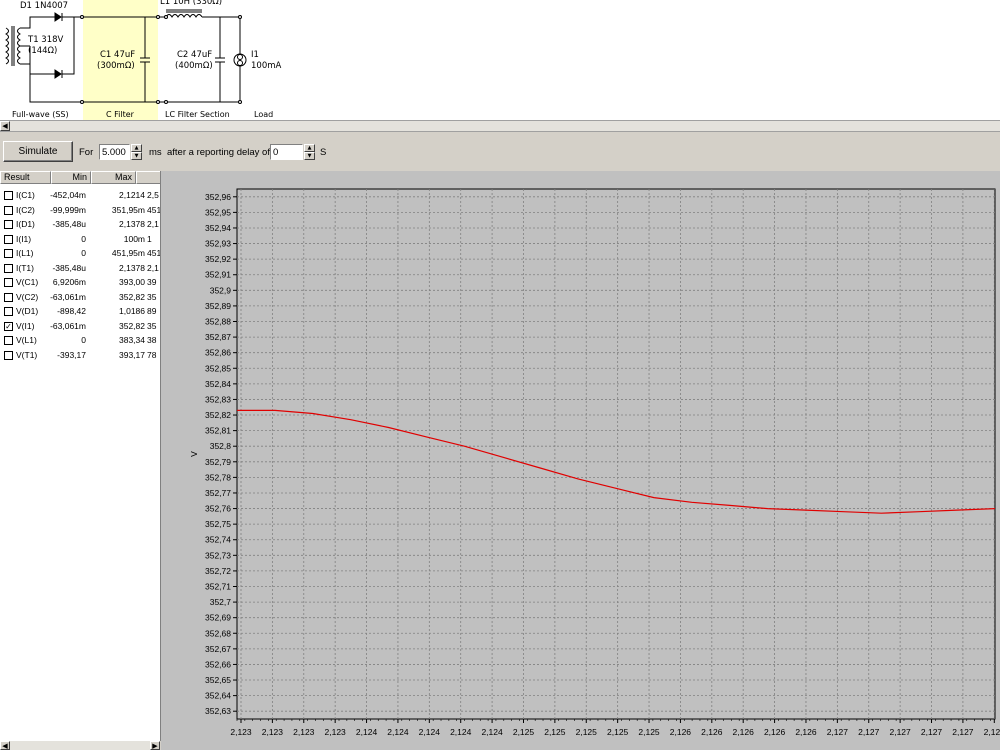 Image resolution: width=1000 pixels, height=750 pixels. Describe the element at coordinates (25, 267) in the screenshot. I see `result-name: I(T1)` at that location.